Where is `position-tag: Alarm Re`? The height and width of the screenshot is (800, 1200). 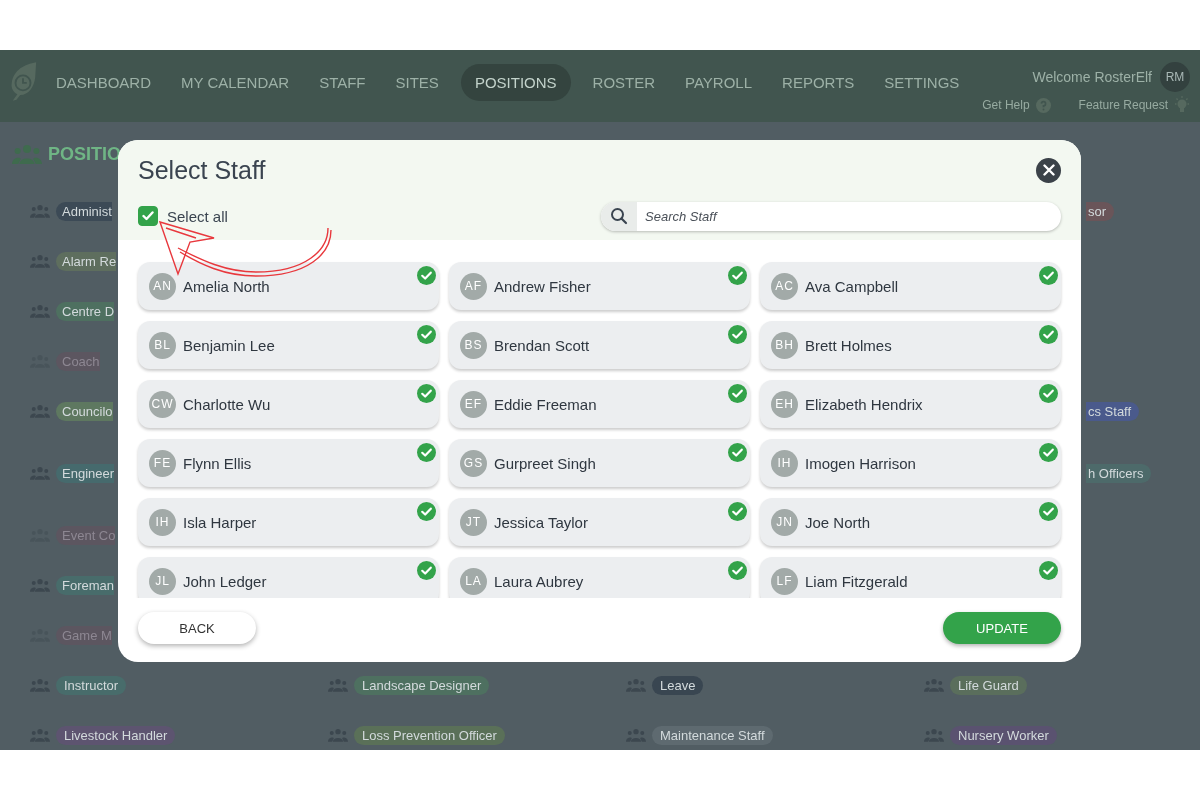
position-tag: Alarm Re is located at coordinates (86, 261).